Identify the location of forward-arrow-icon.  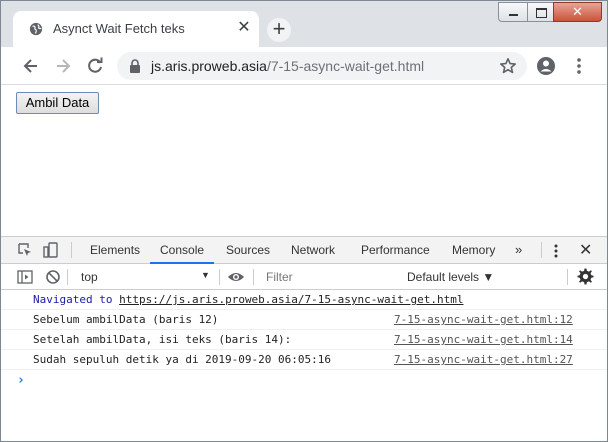
(63, 66).